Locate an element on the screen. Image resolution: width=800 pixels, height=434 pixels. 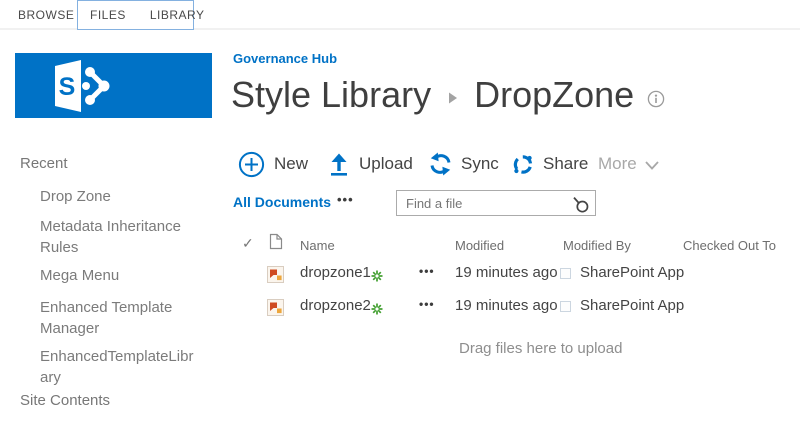
breadcrumb-parent-link: Style Library is located at coordinates (331, 95).